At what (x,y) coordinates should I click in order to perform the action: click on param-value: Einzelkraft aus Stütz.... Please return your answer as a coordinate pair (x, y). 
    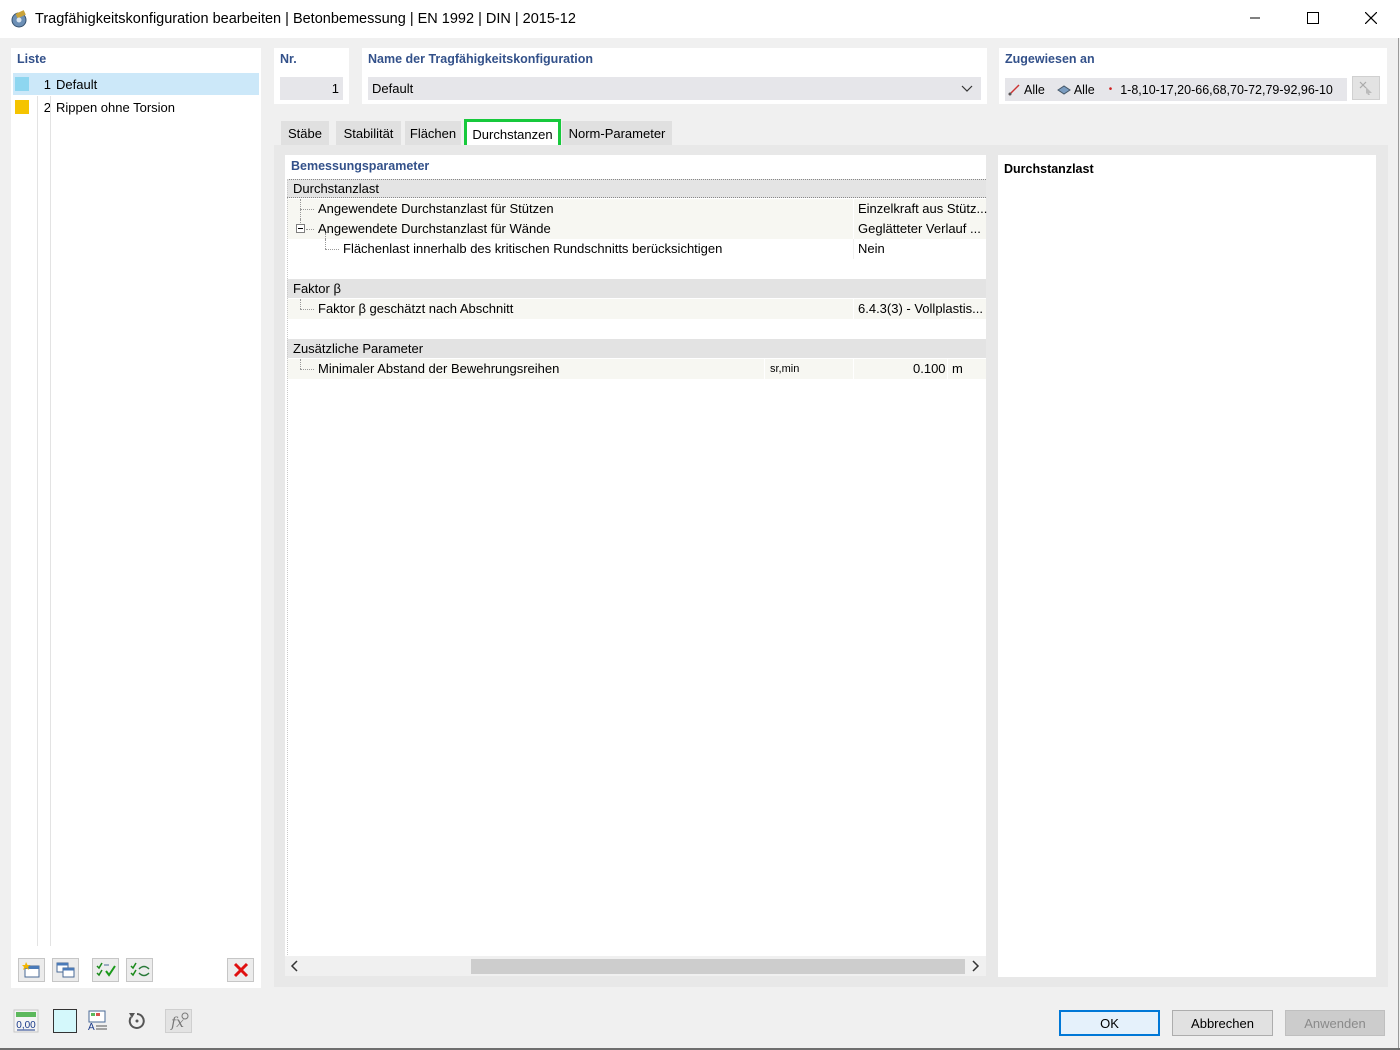
    Looking at the image, I should click on (922, 208).